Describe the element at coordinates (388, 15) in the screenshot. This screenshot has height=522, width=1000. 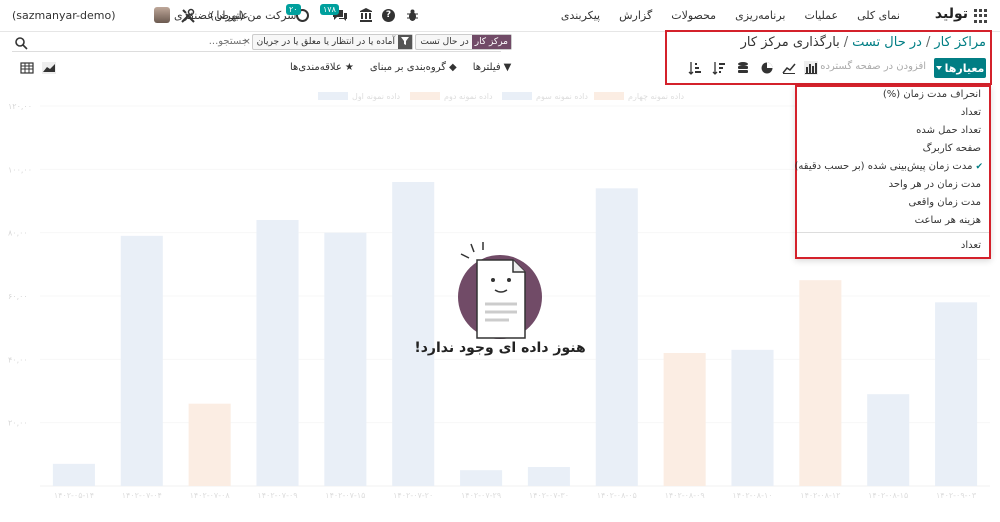
I see `help-icon: ?` at that location.